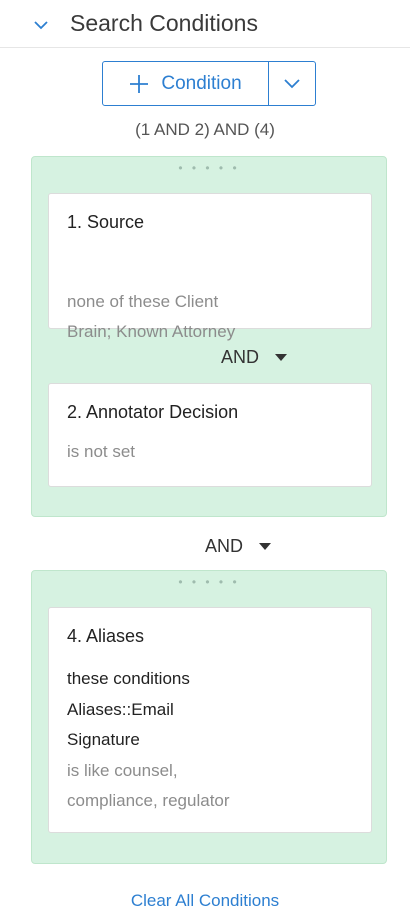 This screenshot has width=410, height=915. What do you see at coordinates (101, 451) in the screenshot?
I see `condition-detail: is not set` at bounding box center [101, 451].